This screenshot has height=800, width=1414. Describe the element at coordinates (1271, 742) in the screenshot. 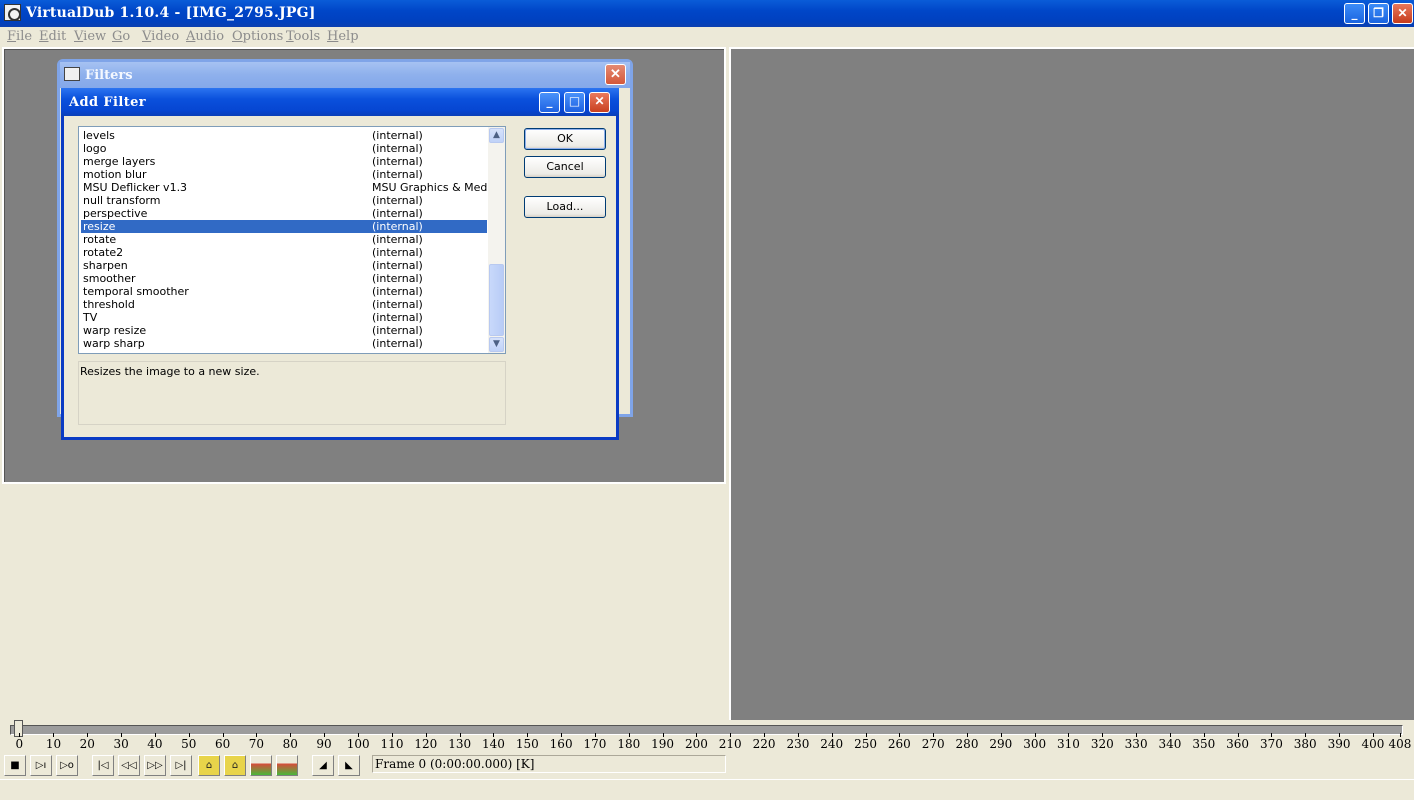

I see `timeline-tick-label: 370` at that location.